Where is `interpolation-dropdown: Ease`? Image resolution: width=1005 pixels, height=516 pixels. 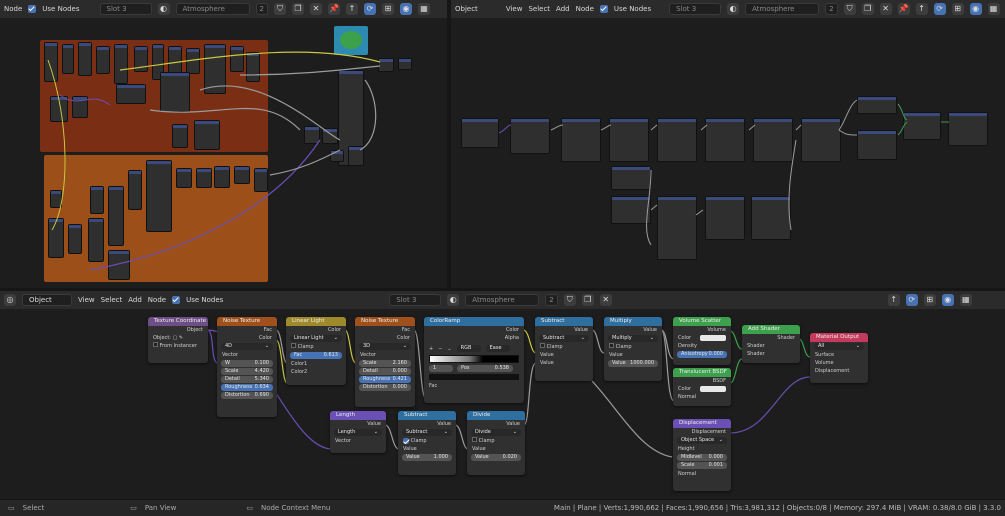
interpolation-dropdown: Ease is located at coordinates (497, 348).